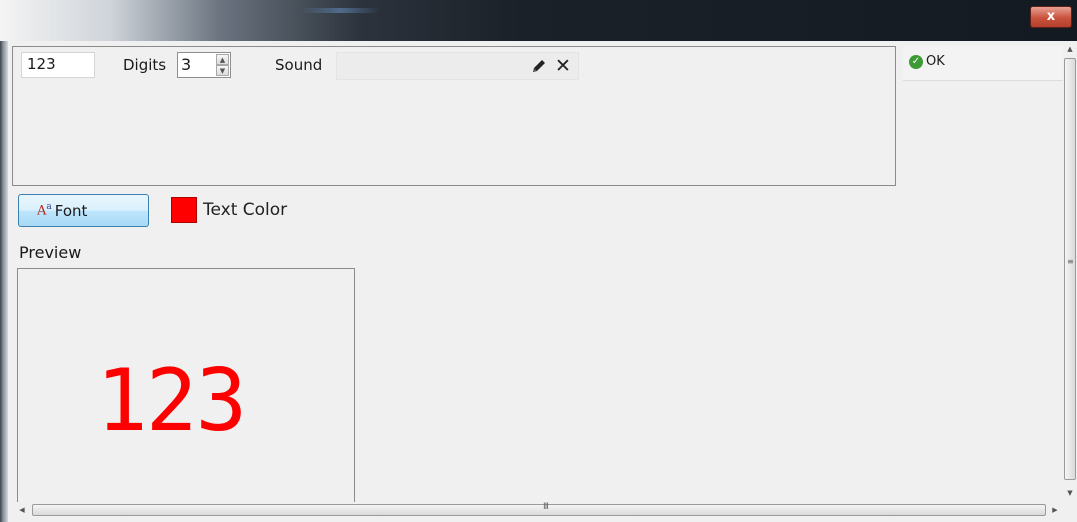  Describe the element at coordinates (1051, 17) in the screenshot. I see `window-close-button: x` at that location.